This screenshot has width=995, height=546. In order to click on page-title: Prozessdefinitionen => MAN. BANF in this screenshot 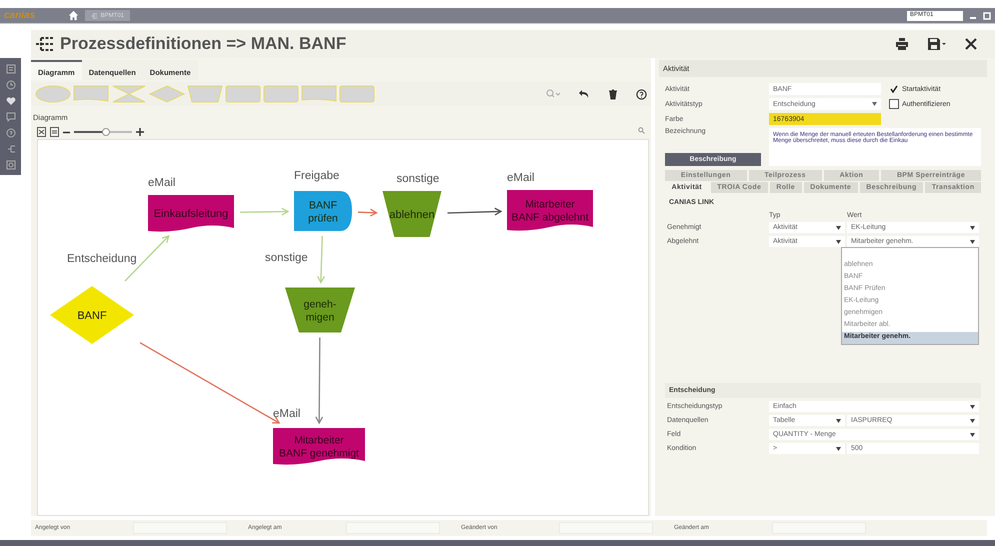, I will do `click(203, 44)`.